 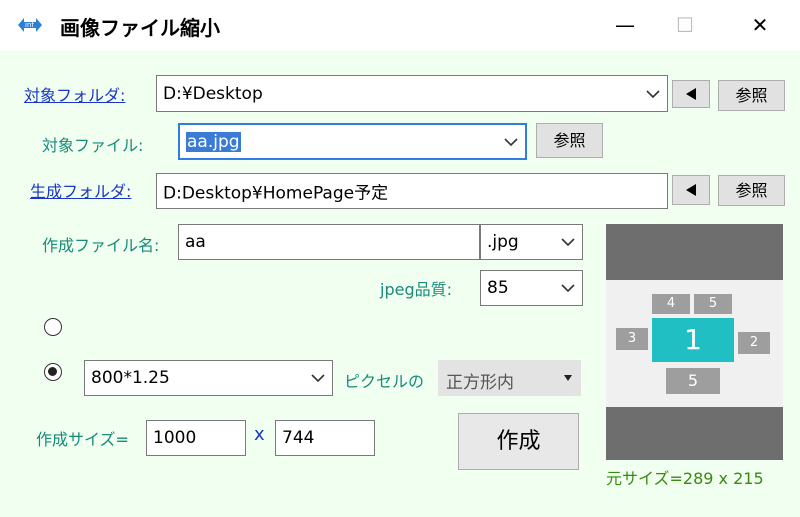 I want to click on extension-value: .jpg, so click(x=503, y=242).